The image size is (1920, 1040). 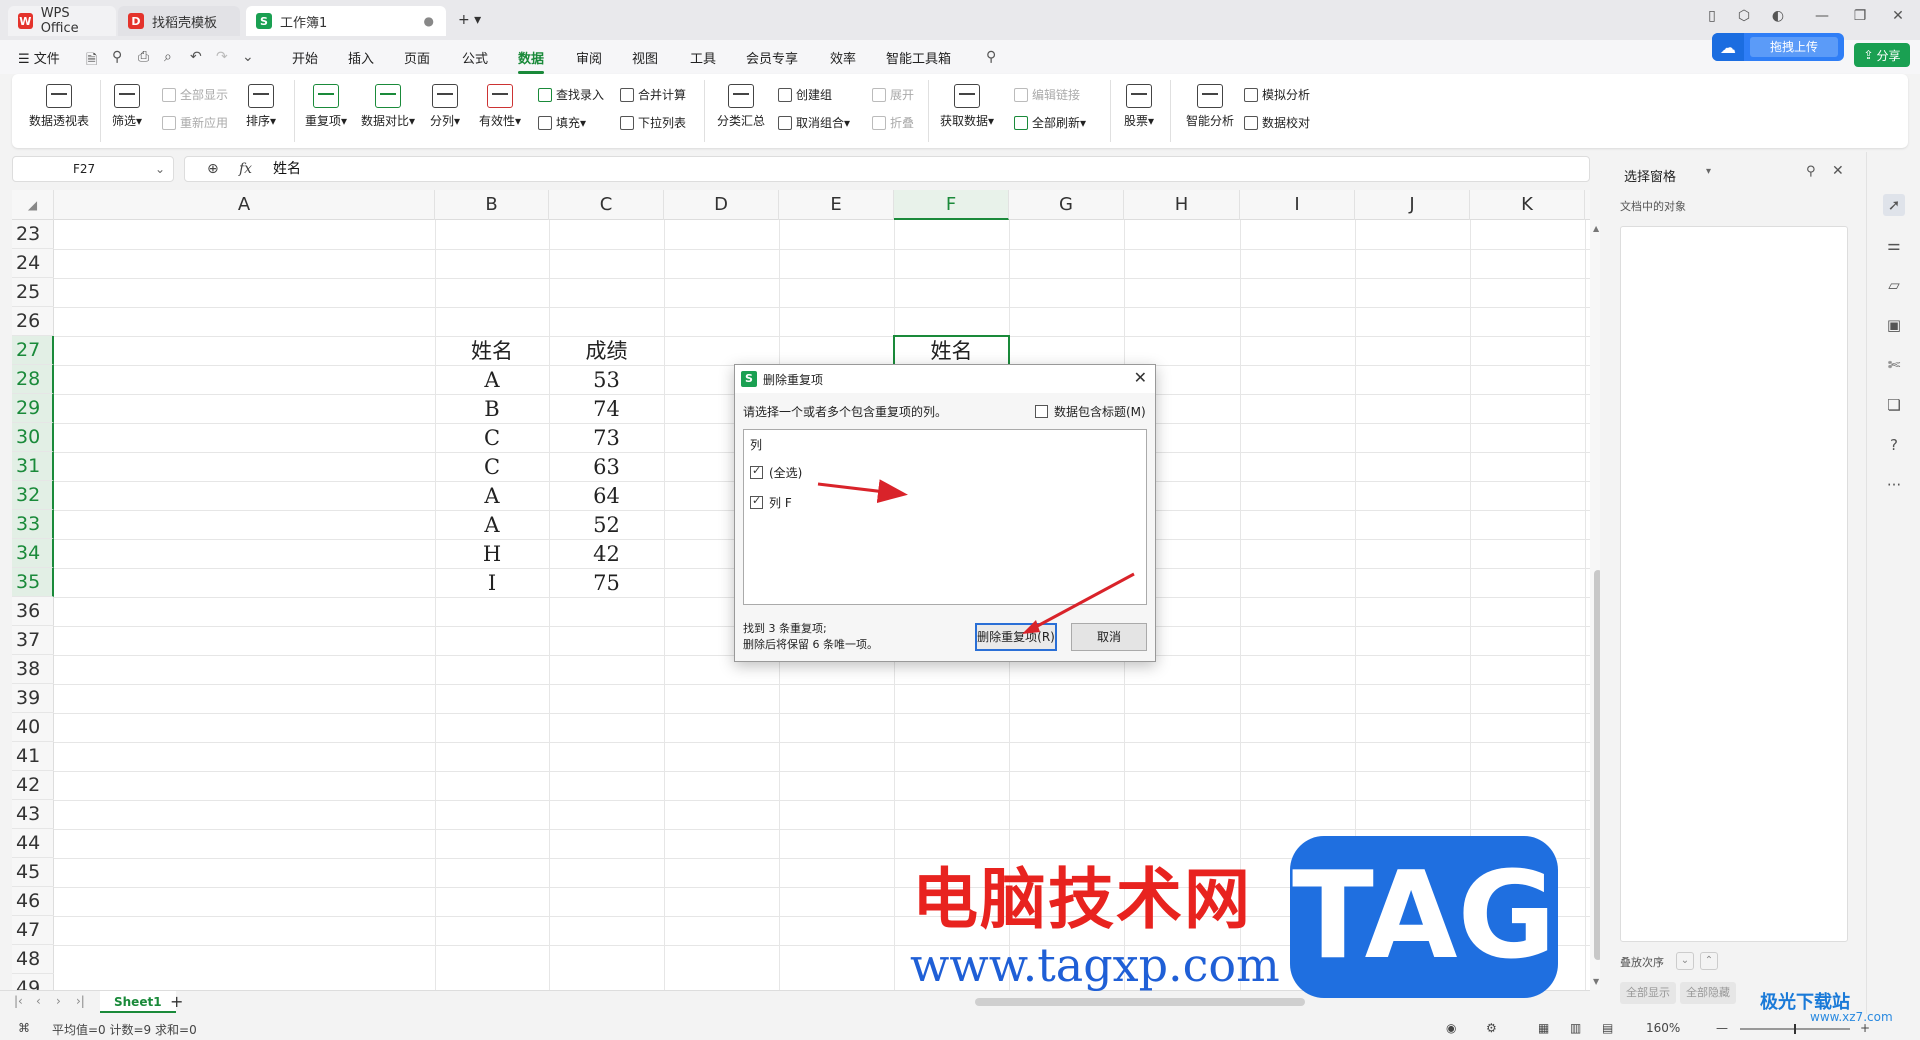 What do you see at coordinates (887, 169) in the screenshot?
I see `formula-bar: ⊕ fx 姓名` at bounding box center [887, 169].